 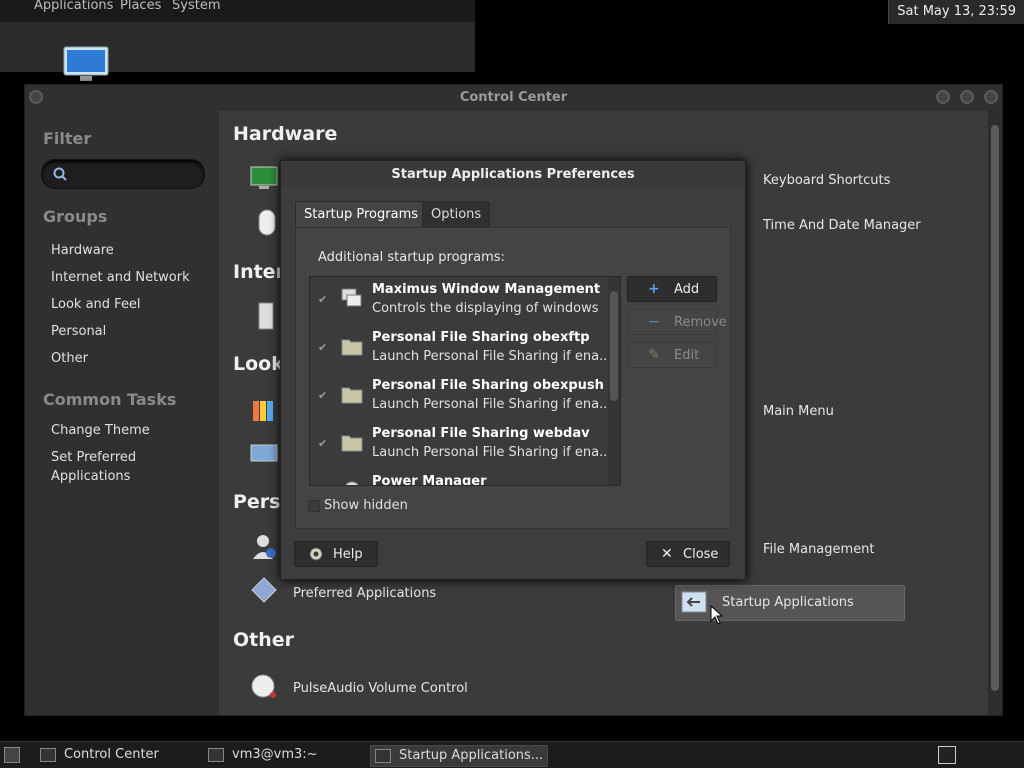 I want to click on section-look: Look, so click(x=258, y=364).